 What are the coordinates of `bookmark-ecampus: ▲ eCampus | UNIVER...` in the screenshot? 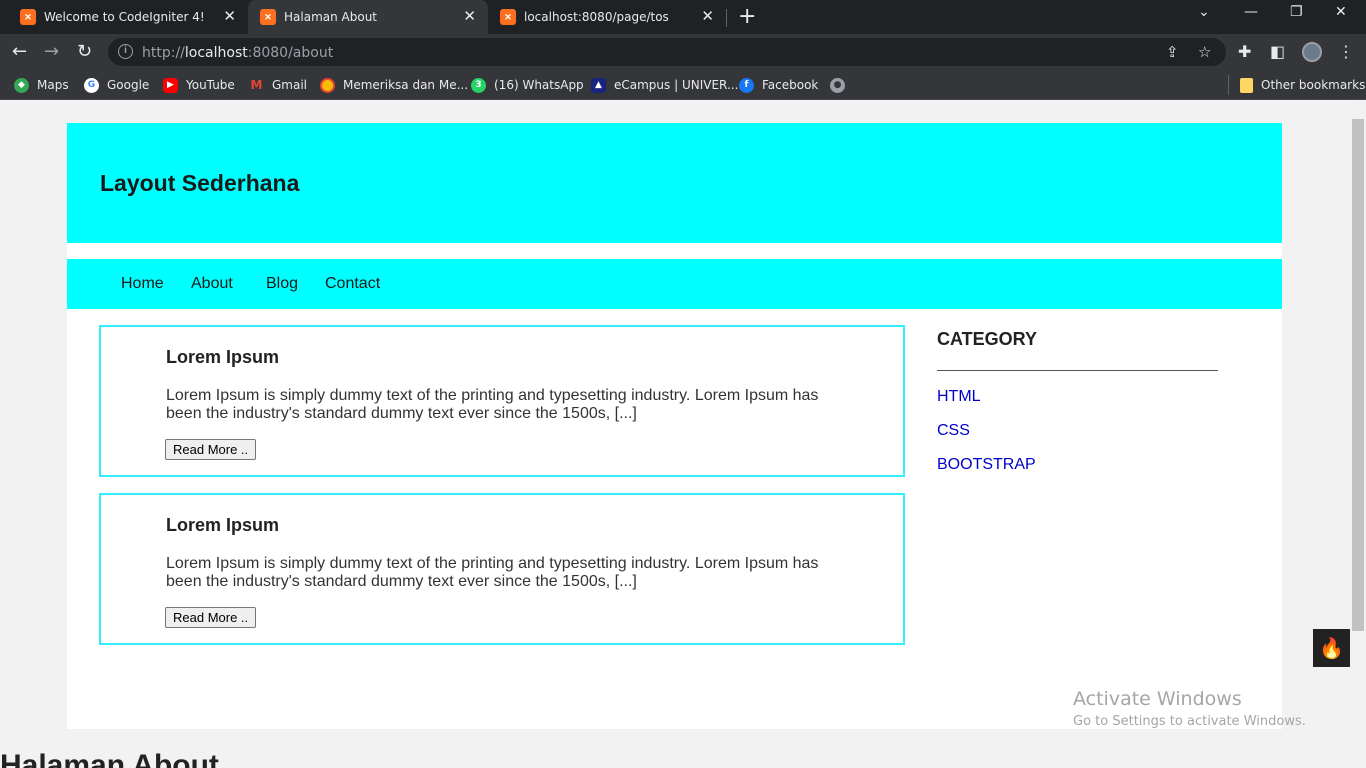 It's located at (664, 85).